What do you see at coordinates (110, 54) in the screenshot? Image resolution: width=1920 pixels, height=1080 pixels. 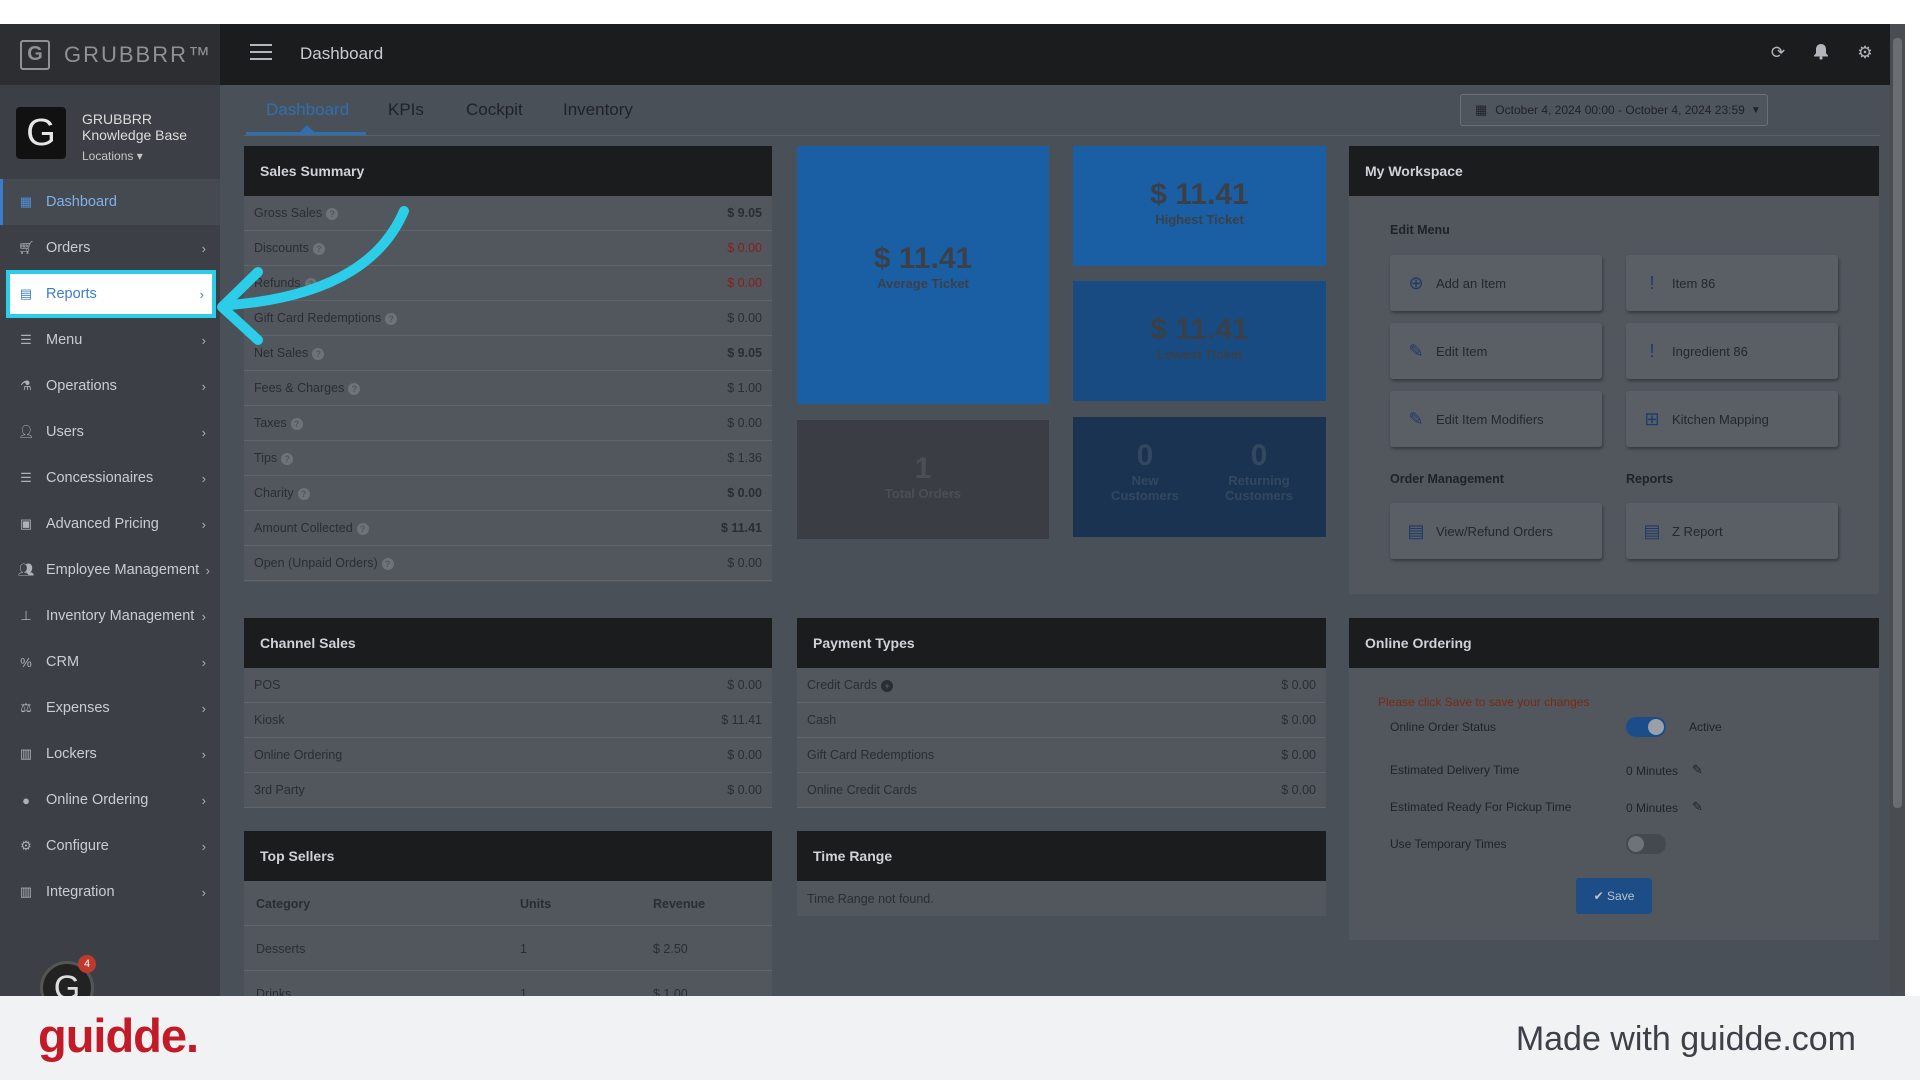 I see `brand: G GRUBBRR™` at bounding box center [110, 54].